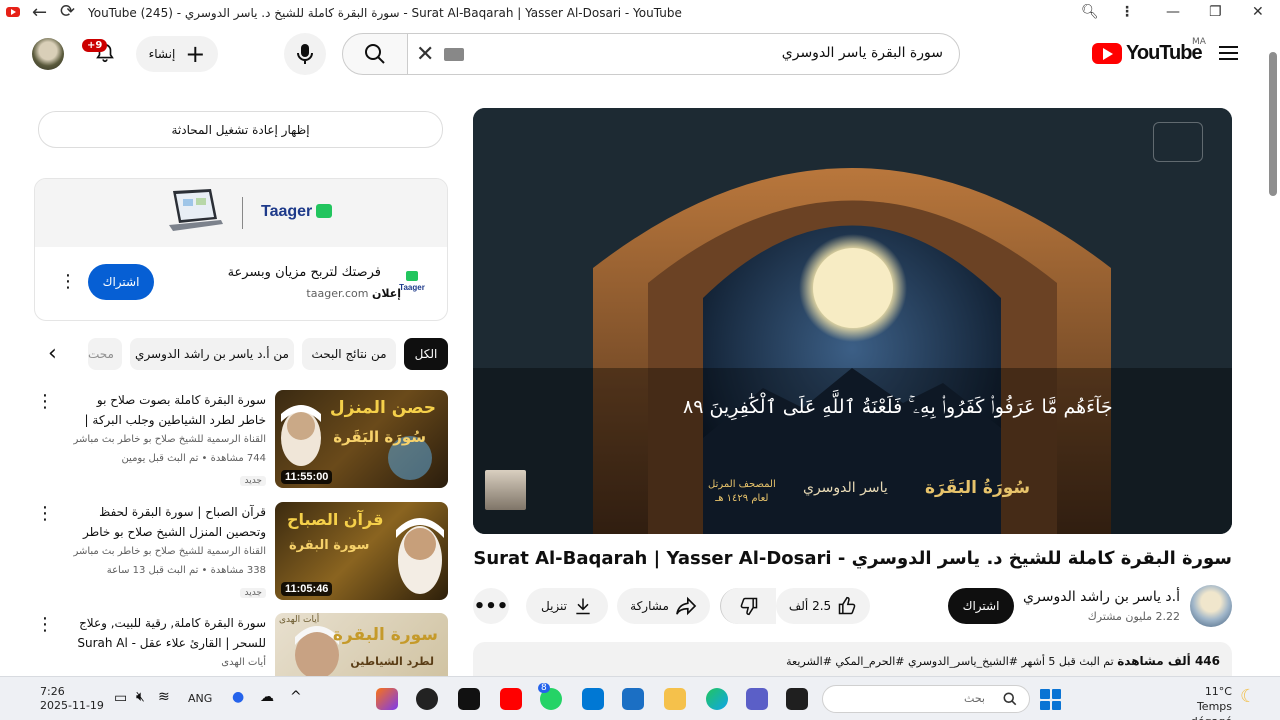 This screenshot has height=720, width=1280. Describe the element at coordinates (307, 477) in the screenshot. I see `video-duration: 11:55:00` at that location.